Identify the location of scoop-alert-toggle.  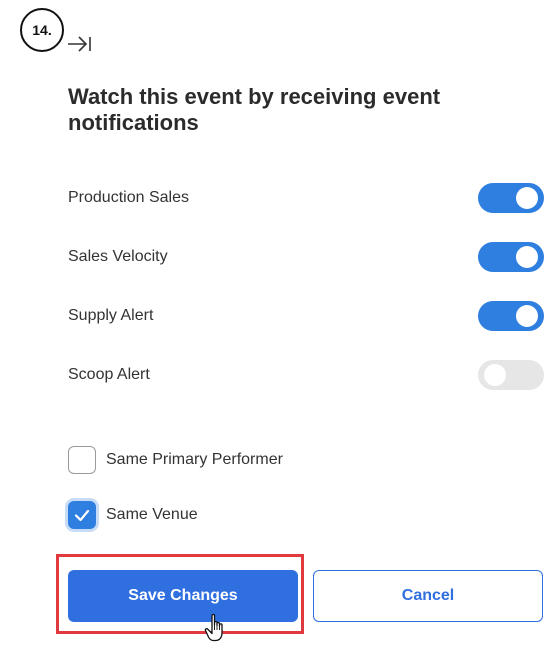
(511, 375).